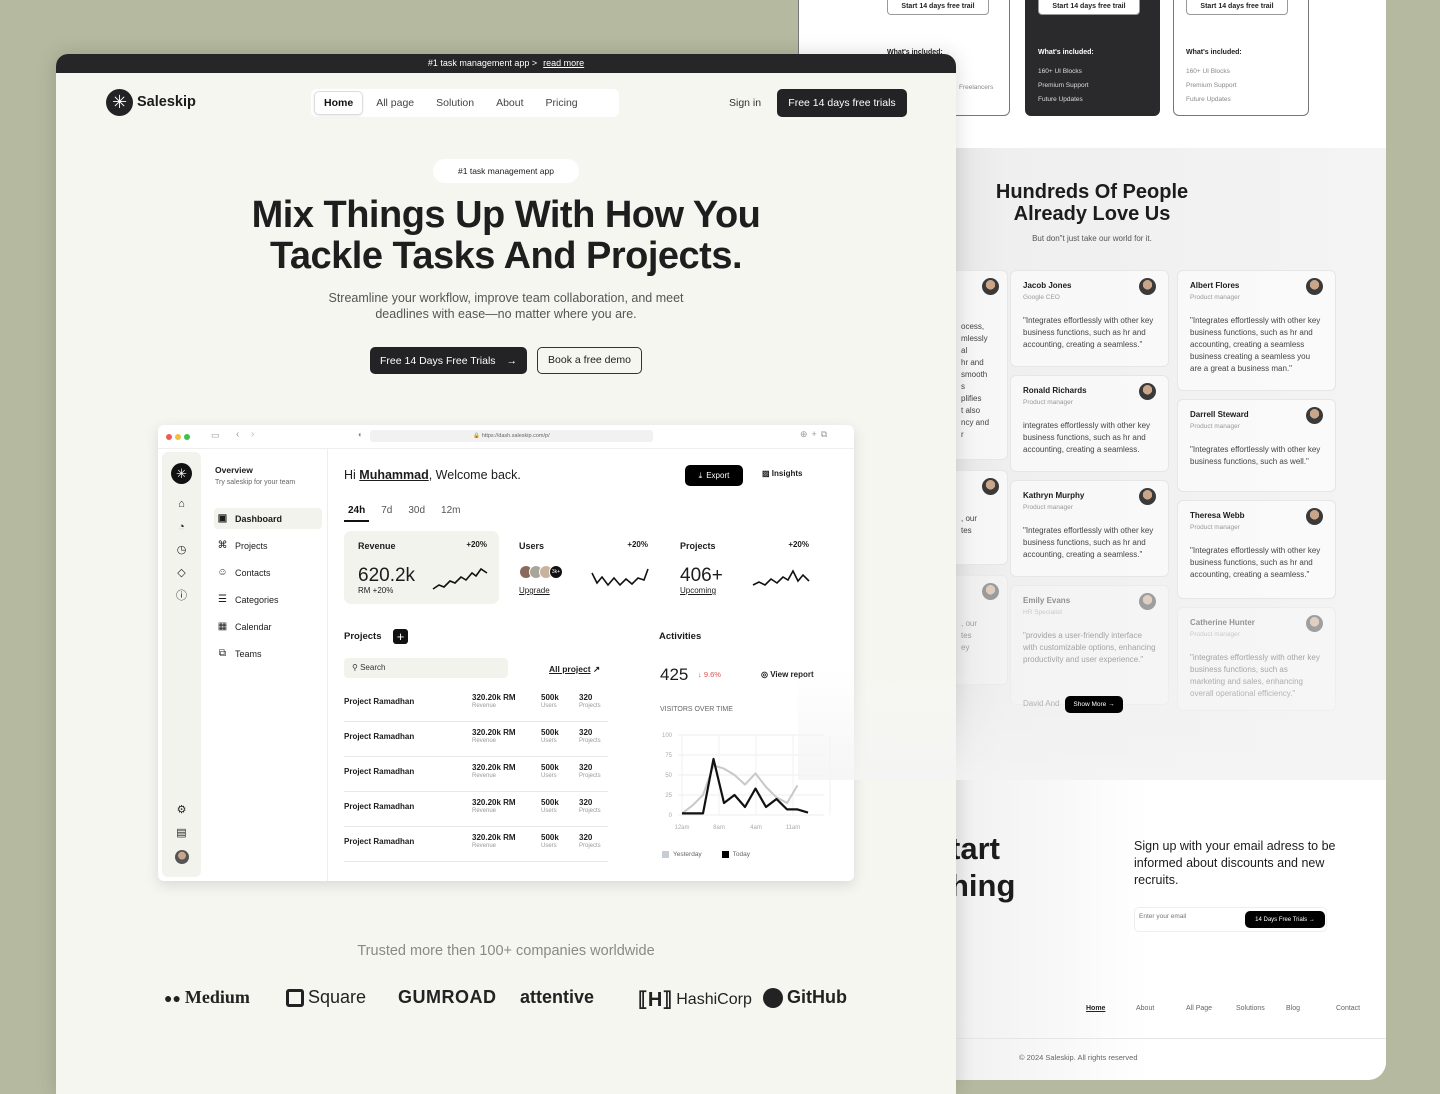 Image resolution: width=1440 pixels, height=1094 pixels. Describe the element at coordinates (668, 756) in the screenshot. I see `y-tick-label: 75` at that location.